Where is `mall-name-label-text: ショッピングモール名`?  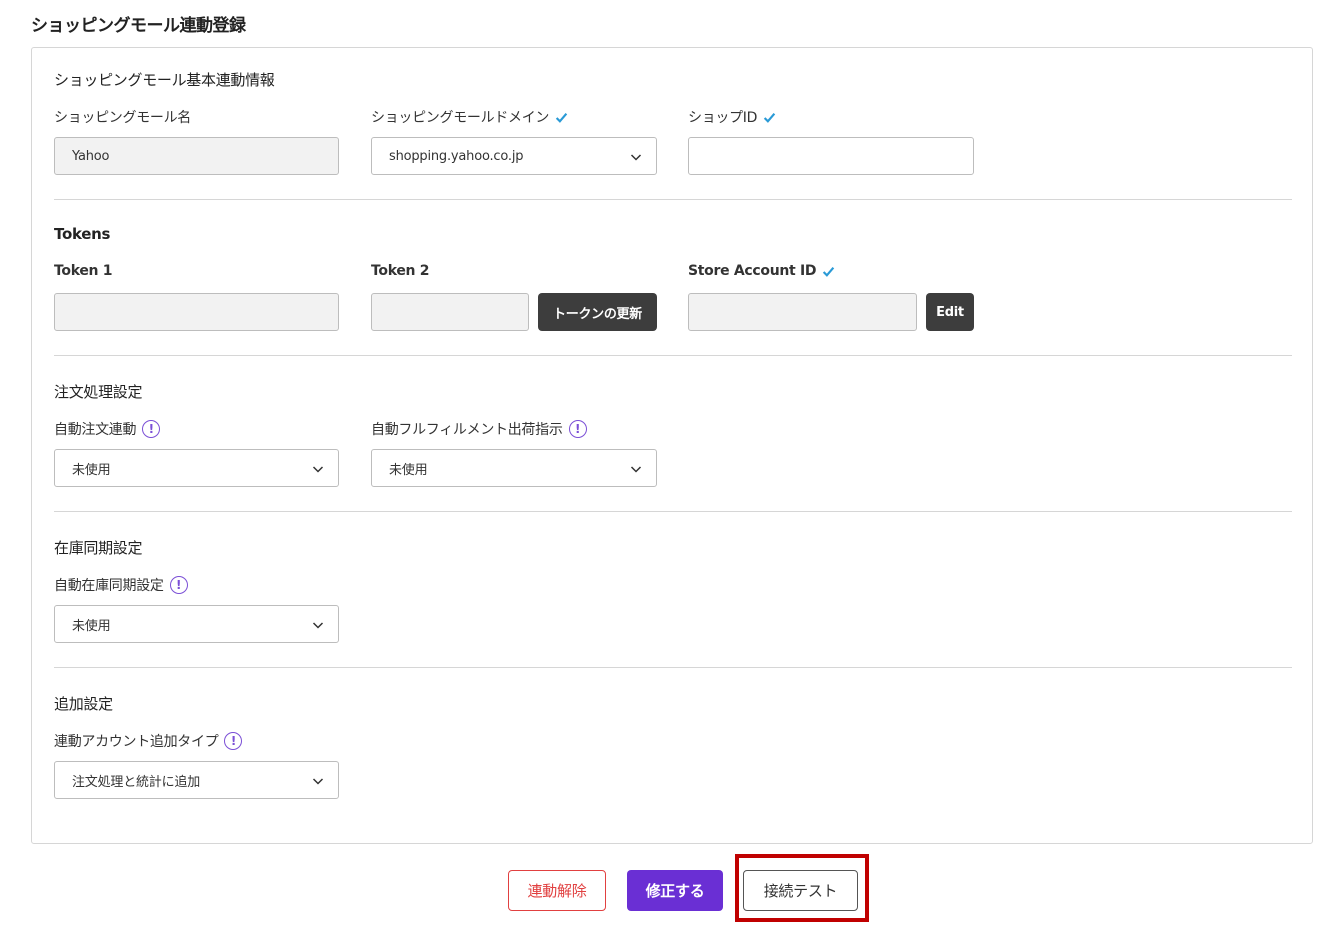
mall-name-label-text: ショッピングモール名 is located at coordinates (122, 118).